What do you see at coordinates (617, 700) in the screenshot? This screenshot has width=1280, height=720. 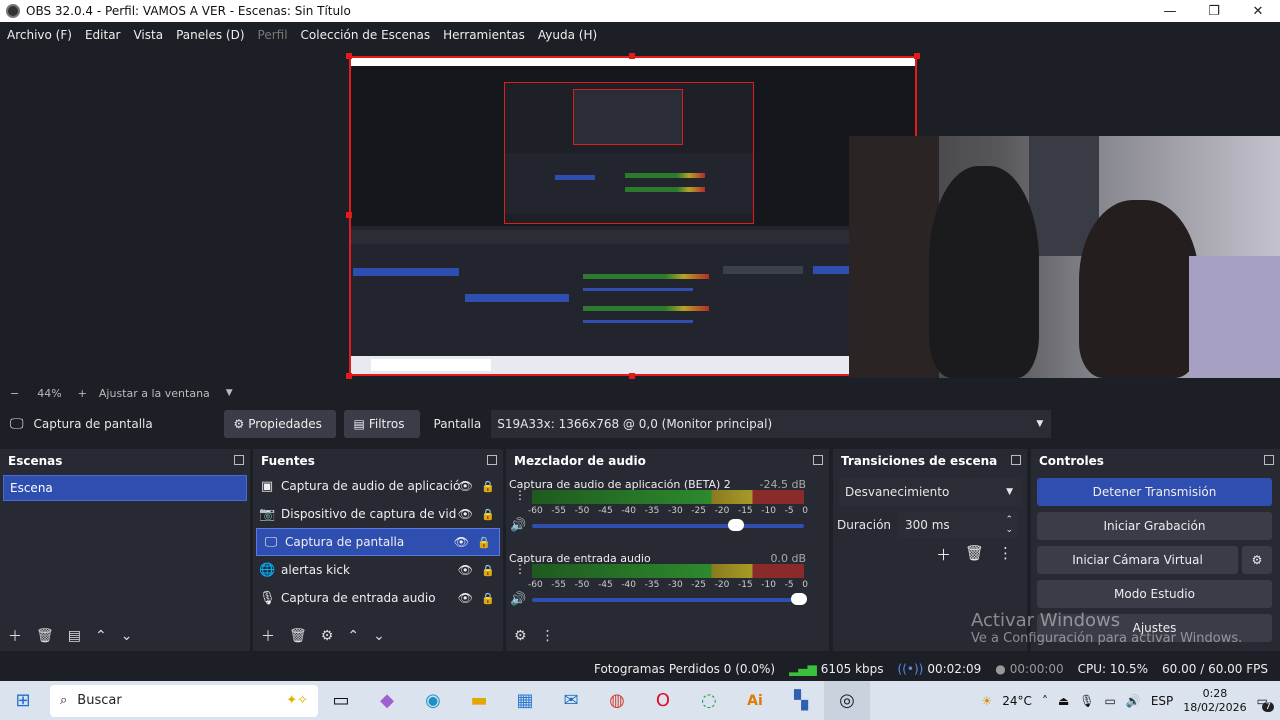 I see `chrome-icon: ◍` at bounding box center [617, 700].